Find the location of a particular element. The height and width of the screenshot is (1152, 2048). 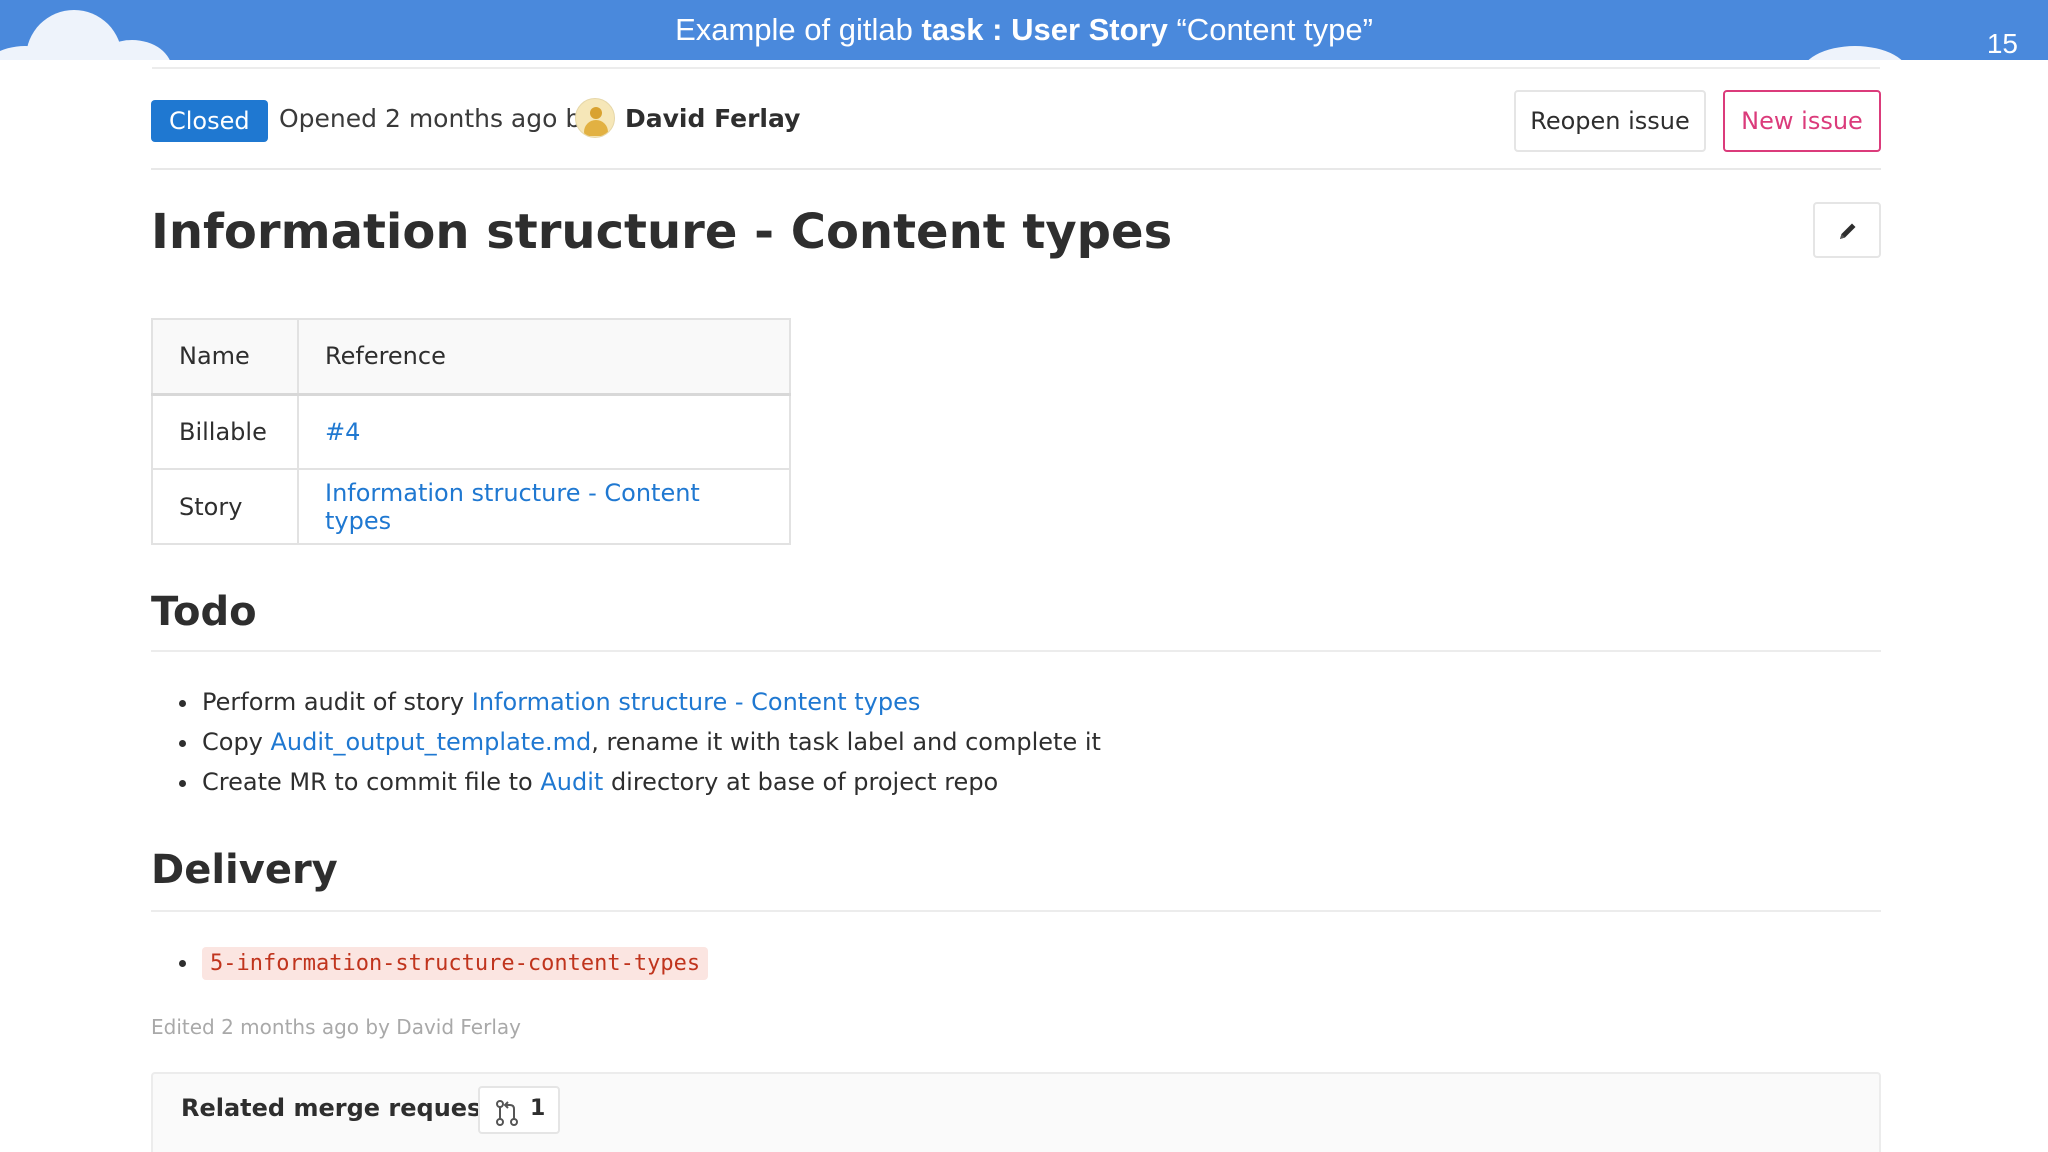

pencil-icon is located at coordinates (1848, 231).